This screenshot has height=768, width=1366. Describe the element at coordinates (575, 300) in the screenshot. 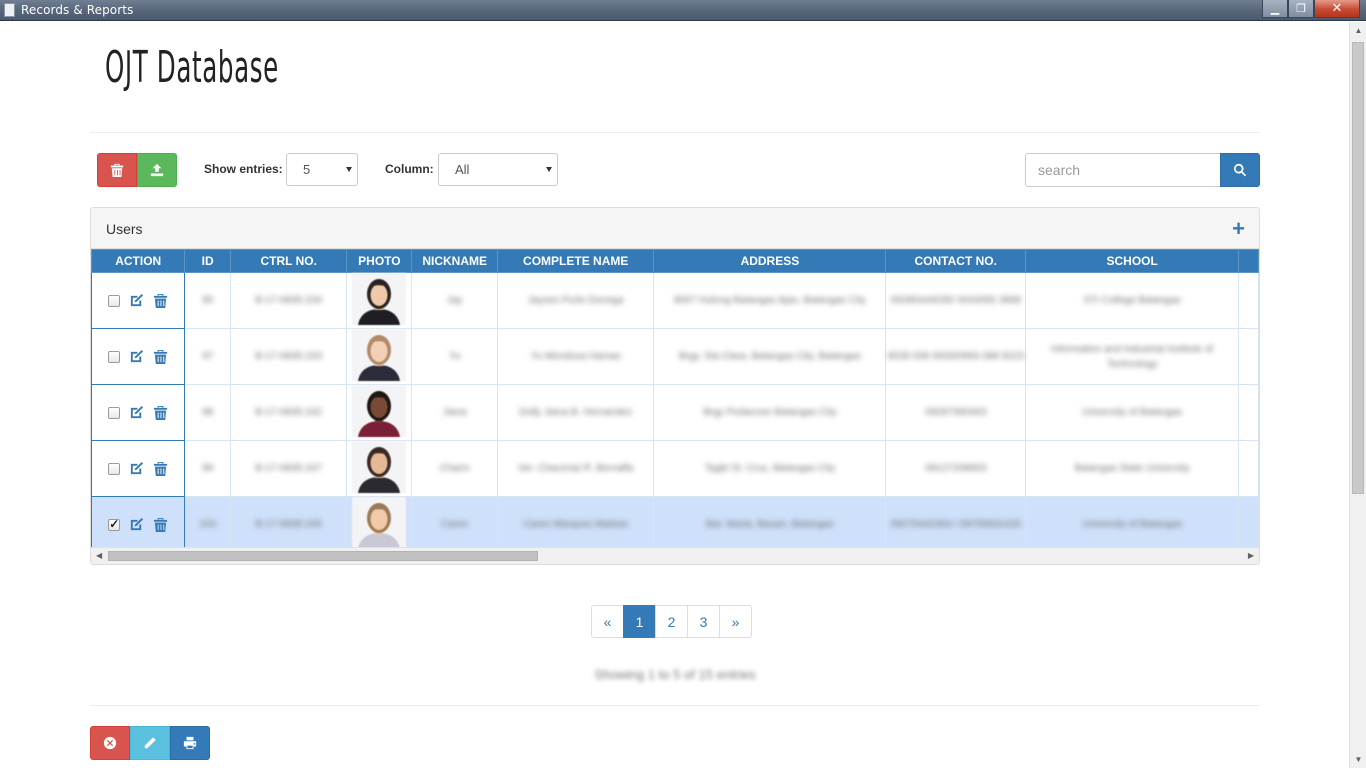

I see `complete-name-cell: Jaysen Purlo Donega` at that location.